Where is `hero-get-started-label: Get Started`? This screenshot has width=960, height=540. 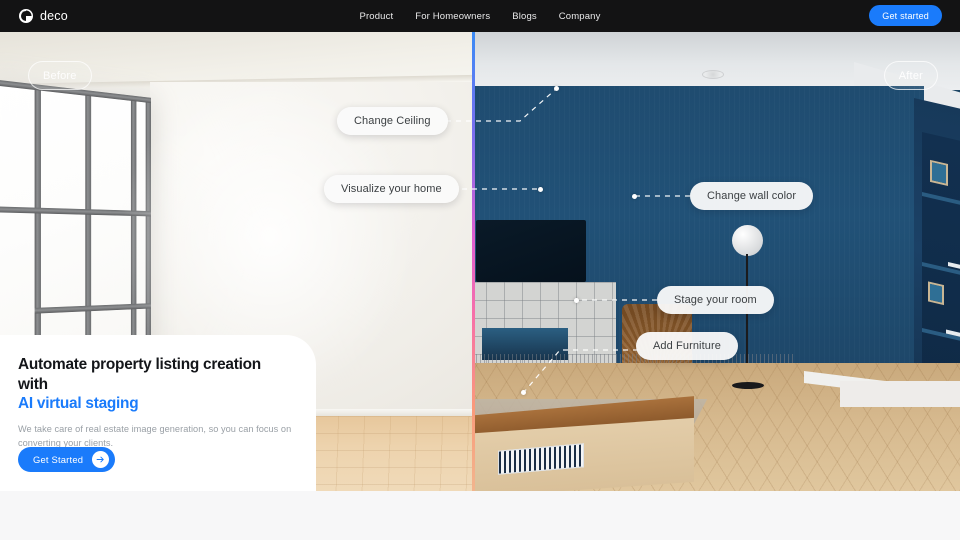
hero-get-started-label: Get Started is located at coordinates (58, 459).